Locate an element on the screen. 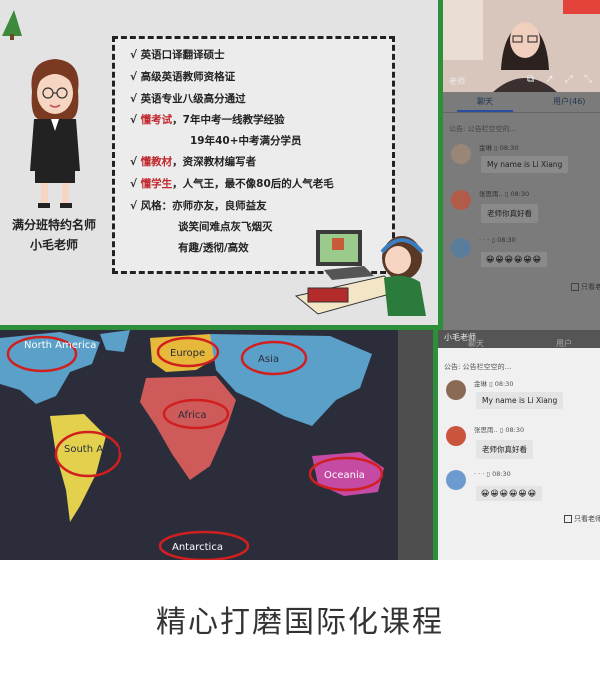 Image resolution: width=600 pixels, height=700 pixels. chat-tabs: 聊天 用户(46) is located at coordinates (521, 102).